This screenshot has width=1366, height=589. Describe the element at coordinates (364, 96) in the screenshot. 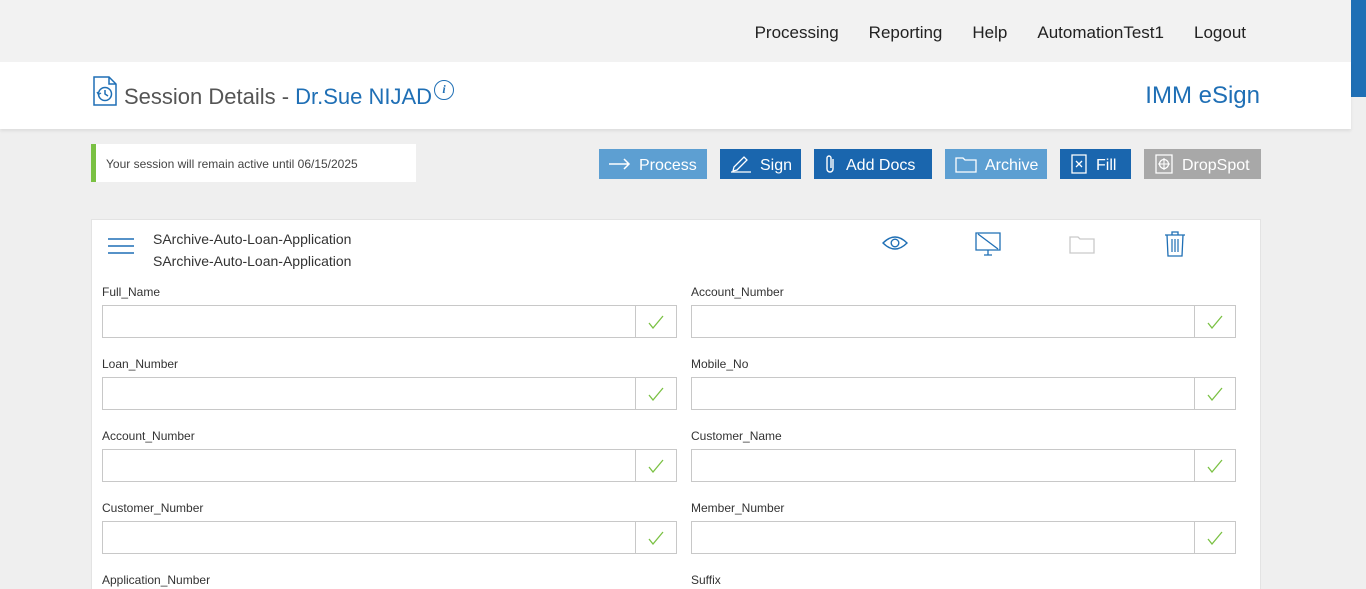

I see `signer-name: Dr.Sue NIJAD` at that location.